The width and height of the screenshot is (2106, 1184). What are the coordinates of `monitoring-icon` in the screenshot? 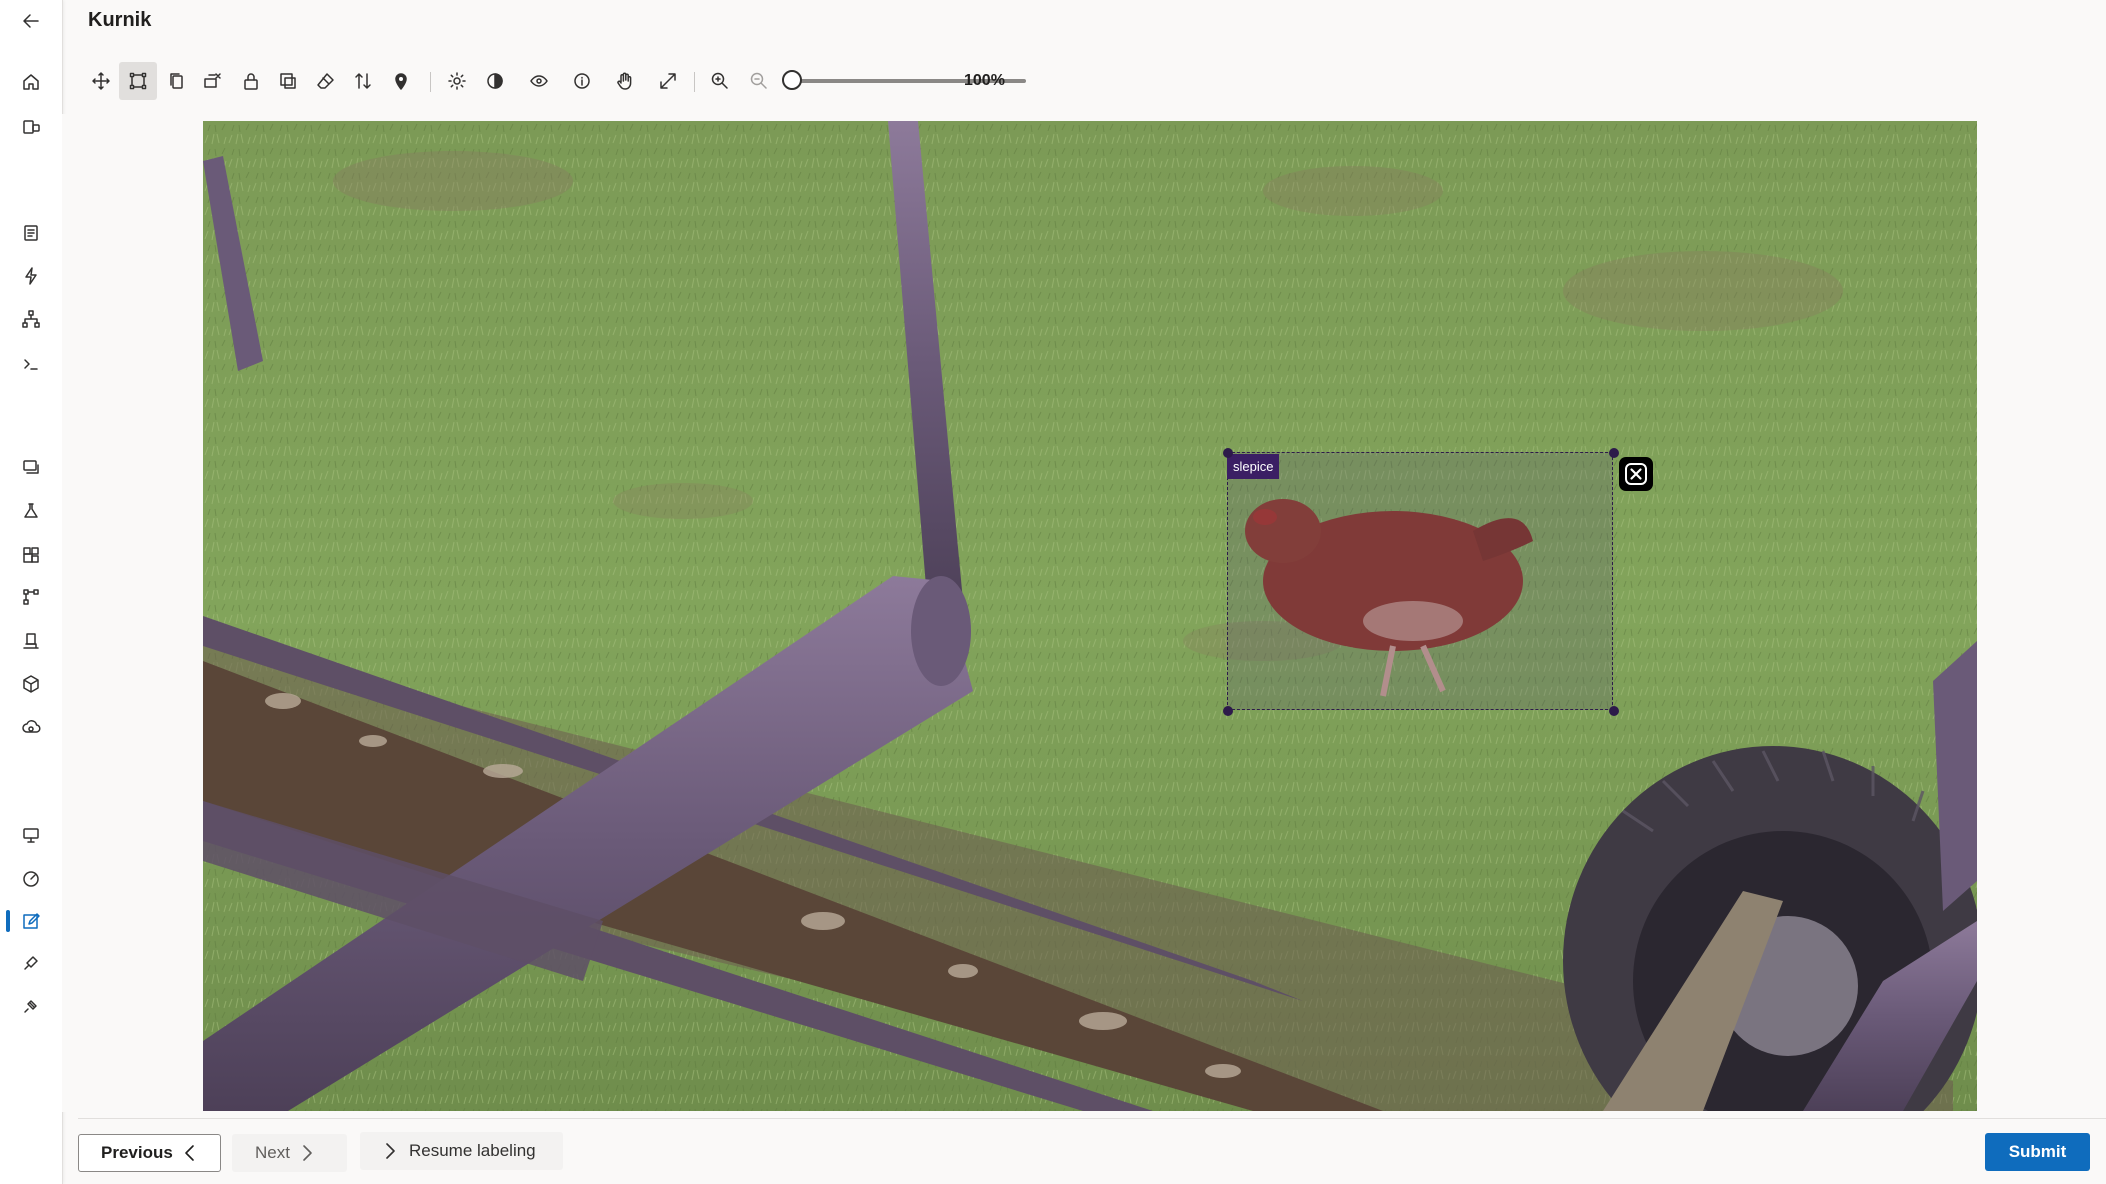 It's located at (31, 879).